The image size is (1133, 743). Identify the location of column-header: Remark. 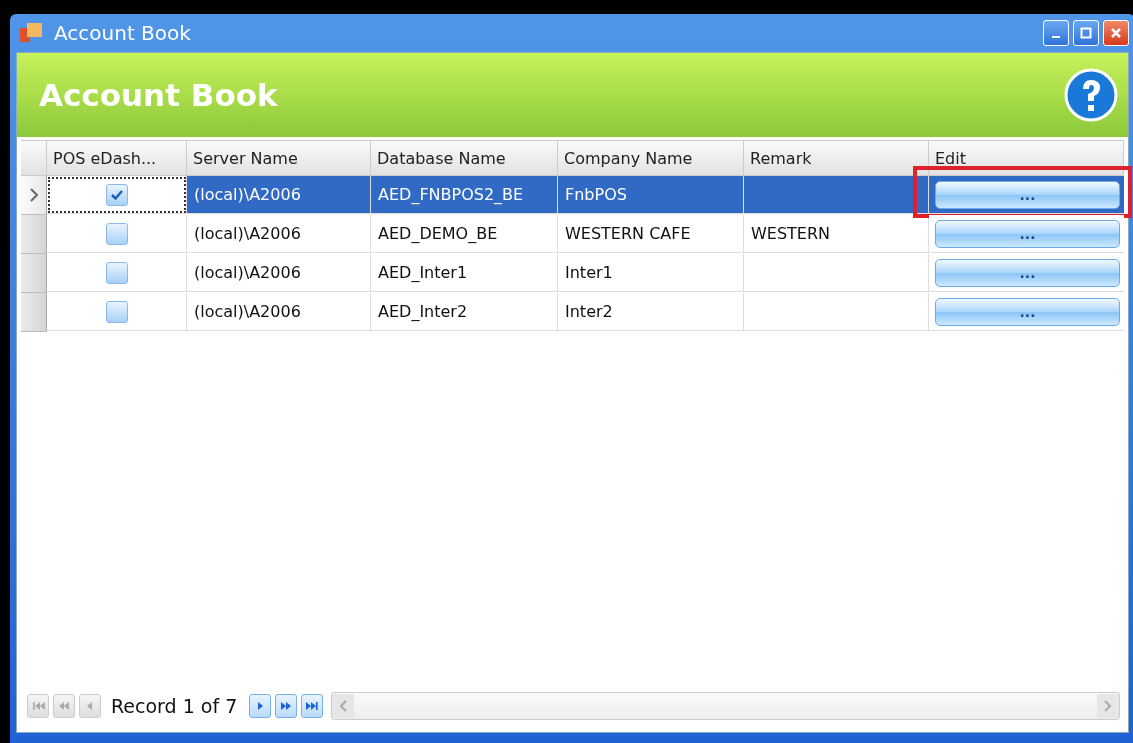
(836, 158).